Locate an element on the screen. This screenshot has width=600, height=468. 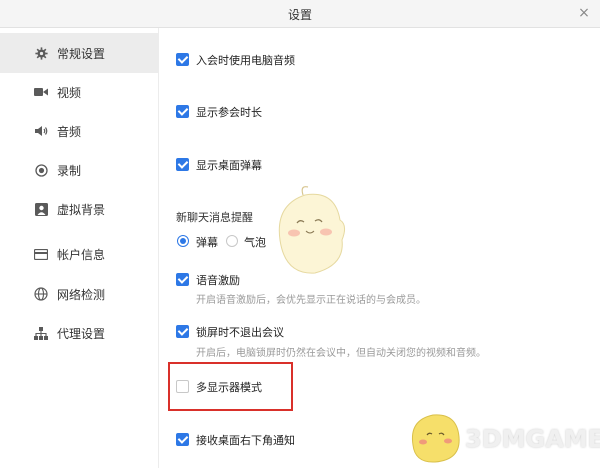
record-icon is located at coordinates (41, 170).